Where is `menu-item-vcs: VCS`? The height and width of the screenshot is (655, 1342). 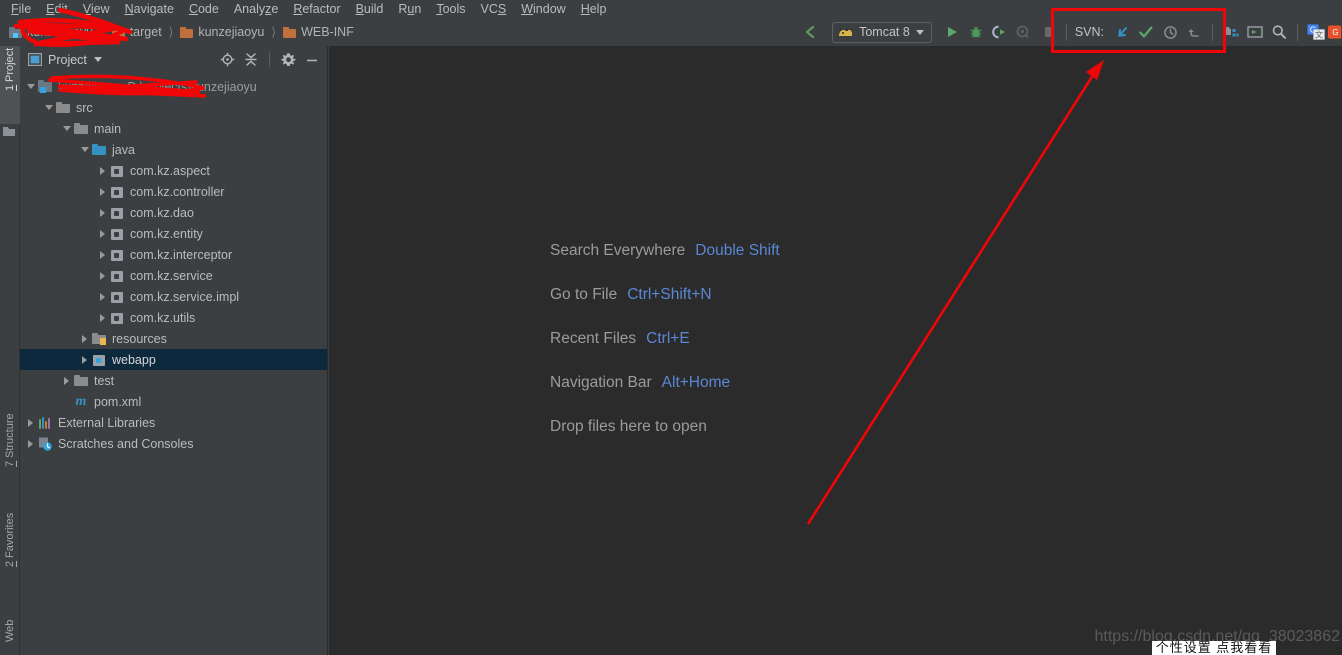 menu-item-vcs: VCS is located at coordinates (494, 9).